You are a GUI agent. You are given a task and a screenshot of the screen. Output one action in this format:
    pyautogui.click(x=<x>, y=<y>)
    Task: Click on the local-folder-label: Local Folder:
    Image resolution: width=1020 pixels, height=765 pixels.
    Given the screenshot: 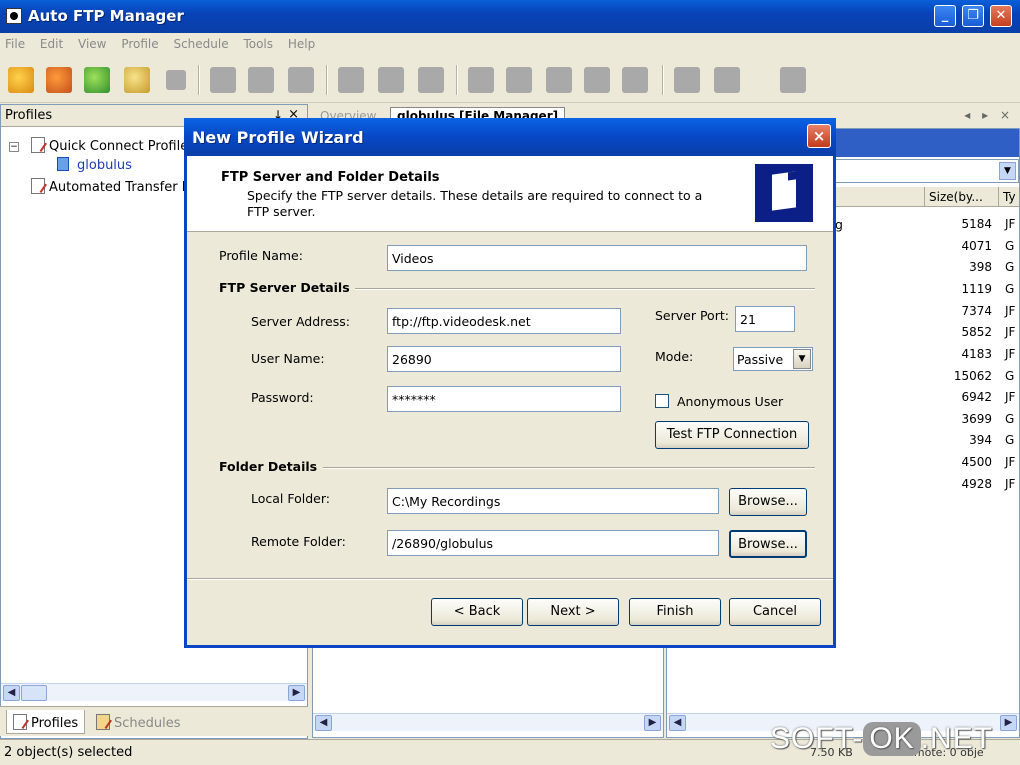 What is the action you would take?
    pyautogui.click(x=290, y=498)
    